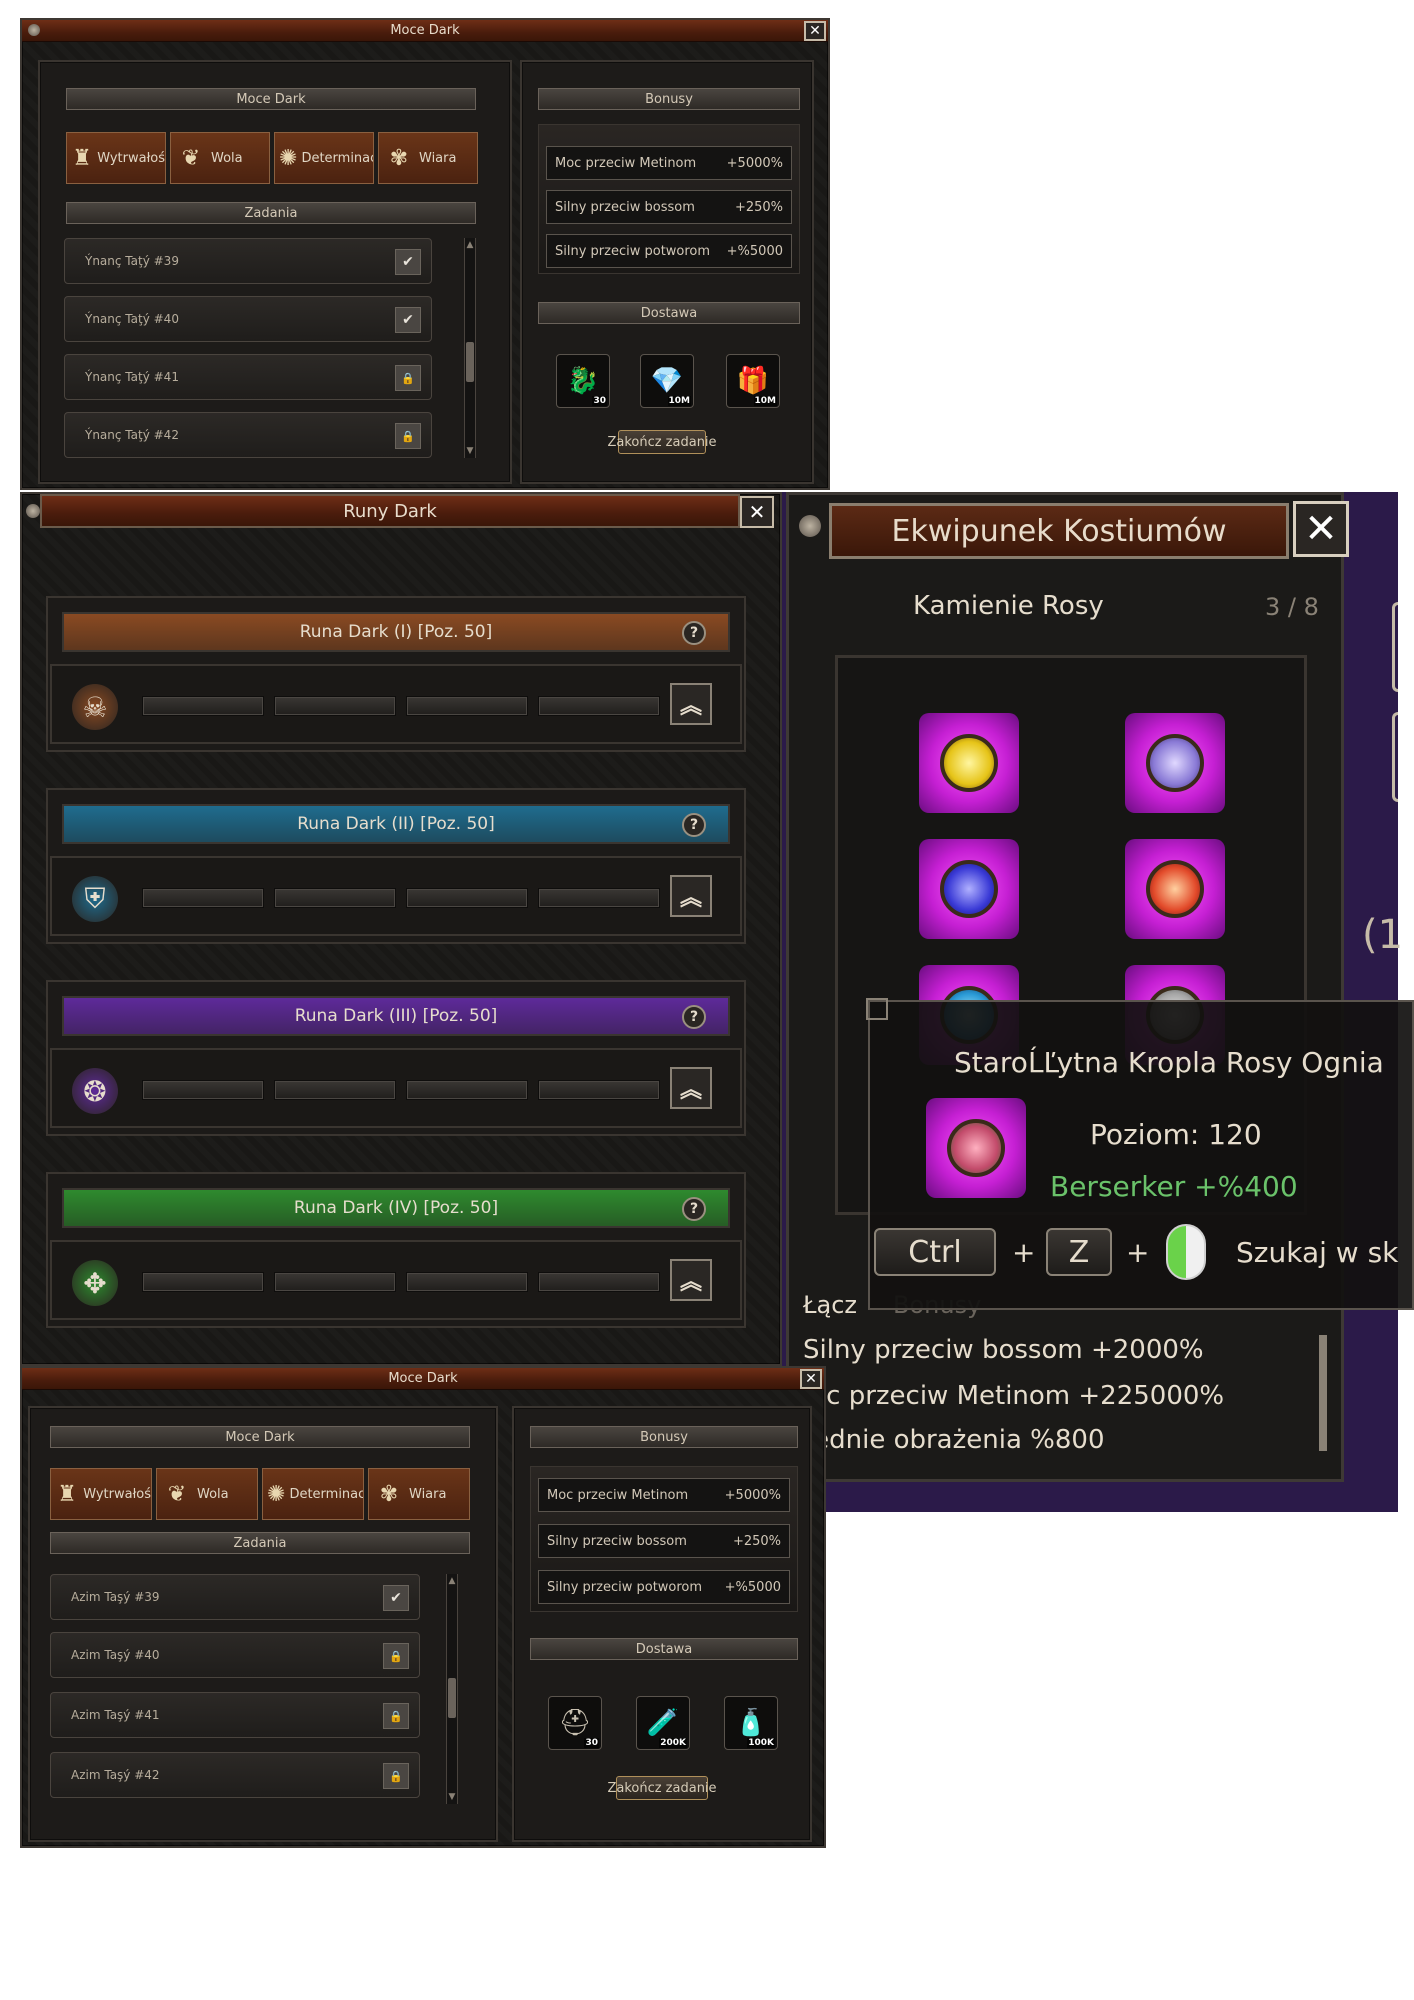 The image size is (1414, 2000). What do you see at coordinates (1169, 1062) in the screenshot?
I see `tooltip-item-name: StaroĹĽytna Kropla Rosy Ognia` at bounding box center [1169, 1062].